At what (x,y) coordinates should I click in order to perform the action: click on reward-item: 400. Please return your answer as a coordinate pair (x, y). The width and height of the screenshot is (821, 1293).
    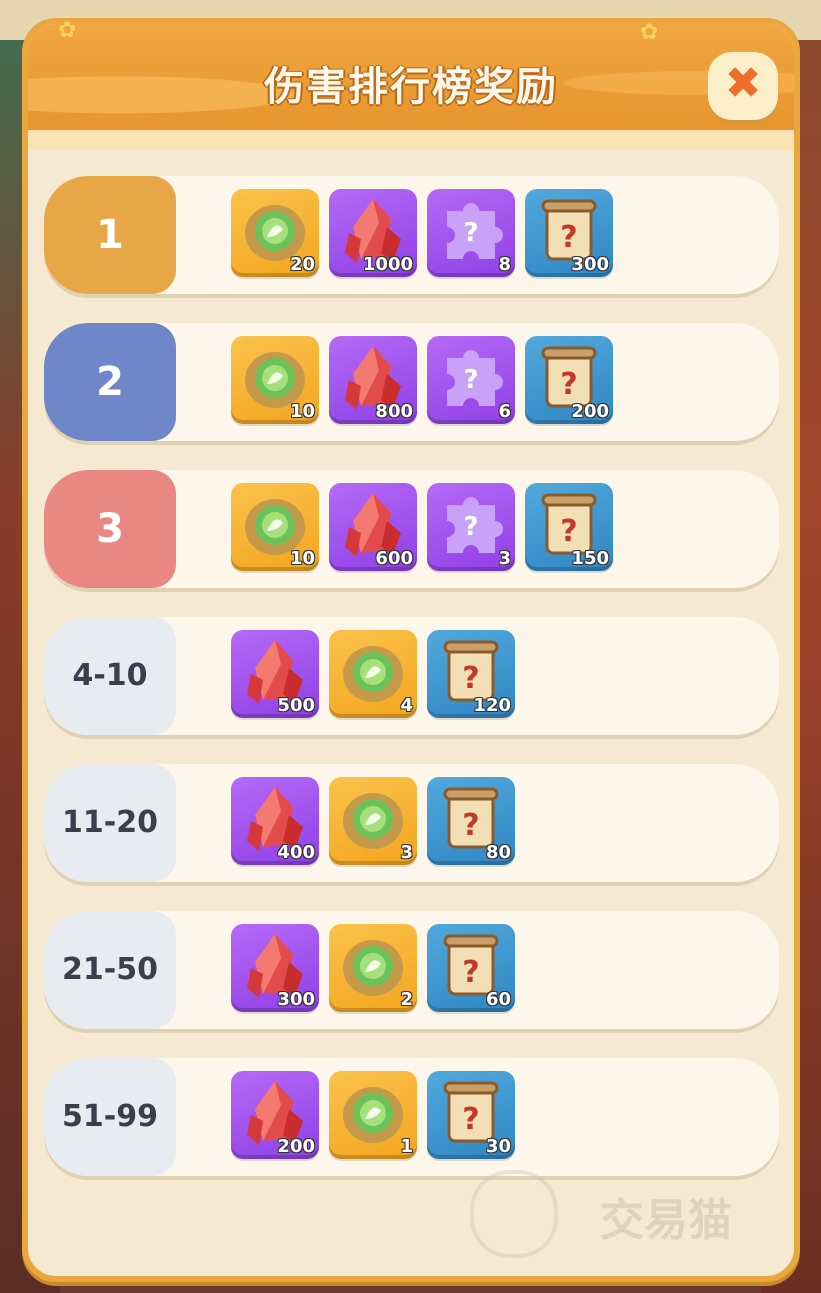
    Looking at the image, I should click on (275, 821).